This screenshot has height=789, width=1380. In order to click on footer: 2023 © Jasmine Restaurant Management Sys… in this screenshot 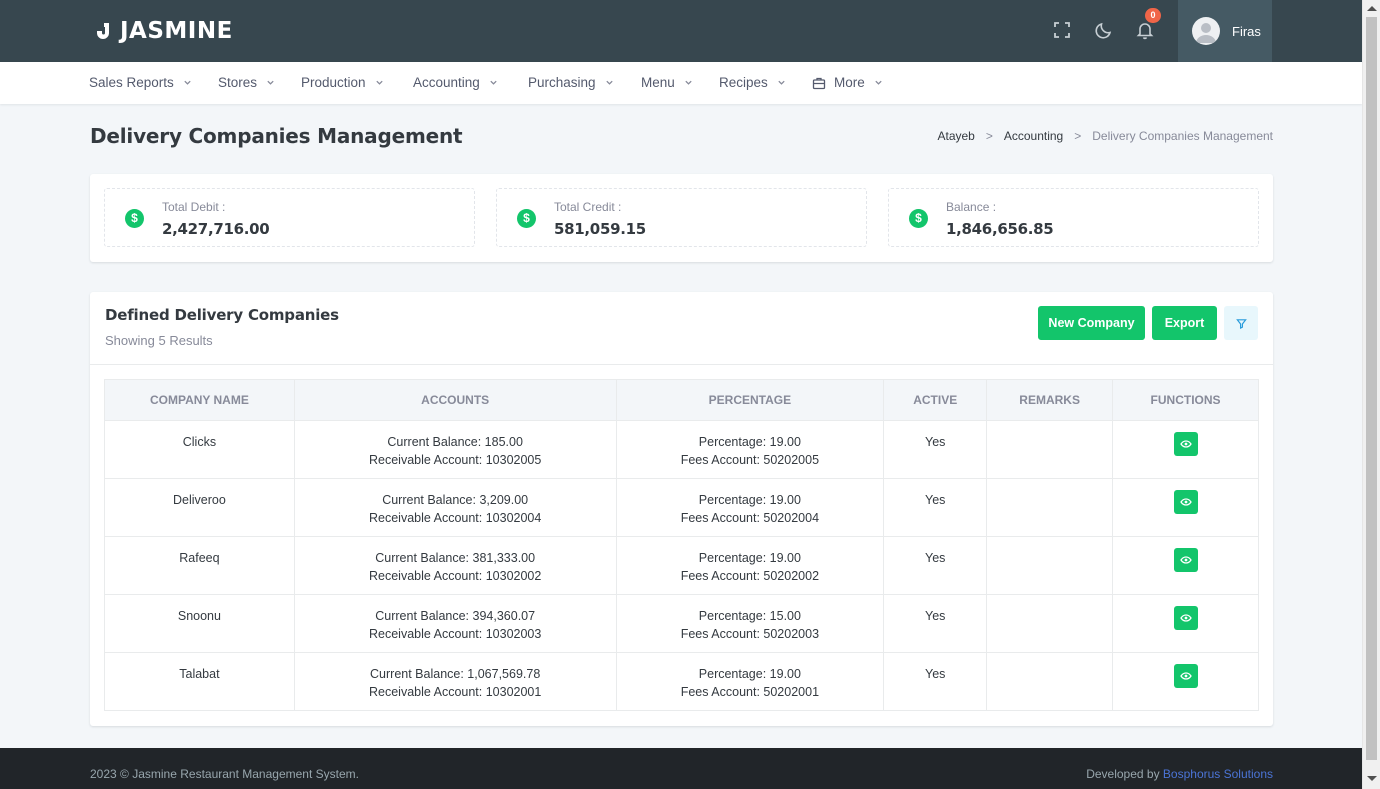, I will do `click(681, 768)`.